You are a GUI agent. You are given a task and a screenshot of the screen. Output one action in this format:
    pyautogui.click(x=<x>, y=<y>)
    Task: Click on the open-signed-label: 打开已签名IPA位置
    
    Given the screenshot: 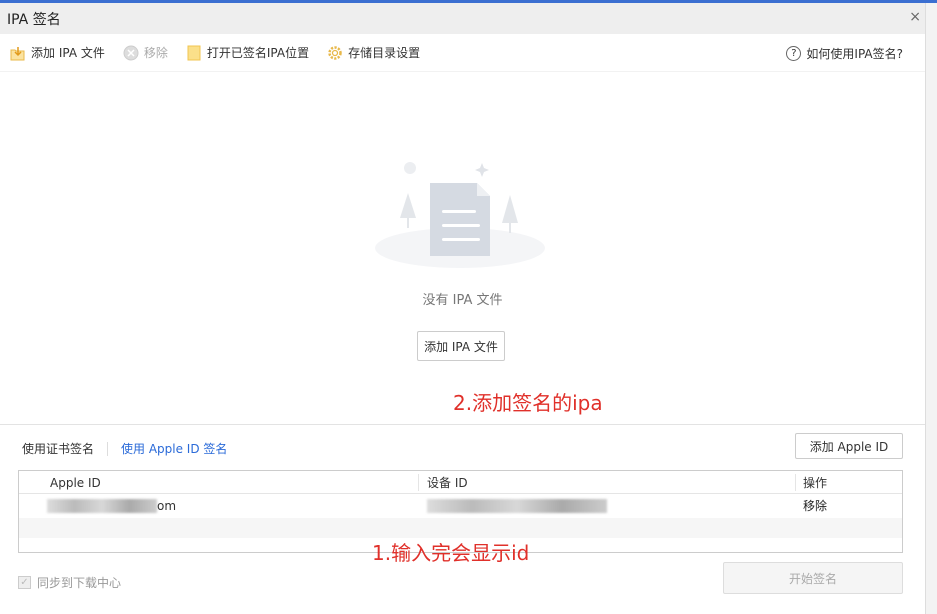 What is the action you would take?
    pyautogui.click(x=258, y=53)
    